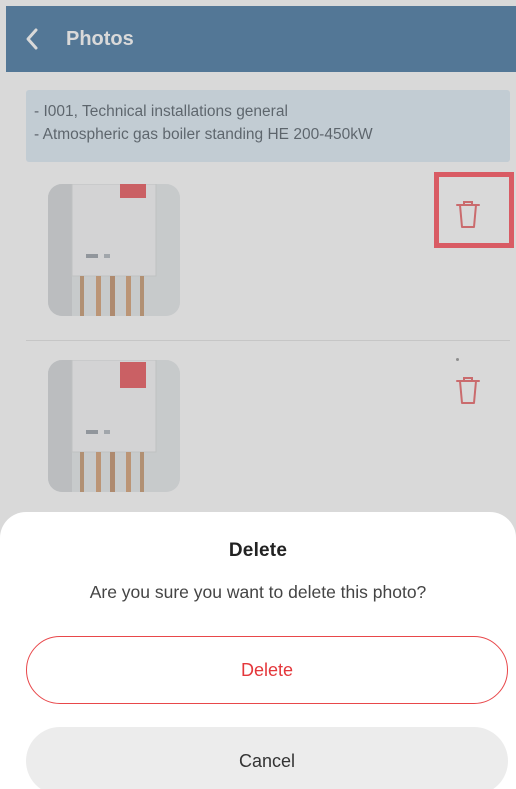 The image size is (516, 789). Describe the element at coordinates (258, 550) in the screenshot. I see `dialog-title: Delete` at that location.